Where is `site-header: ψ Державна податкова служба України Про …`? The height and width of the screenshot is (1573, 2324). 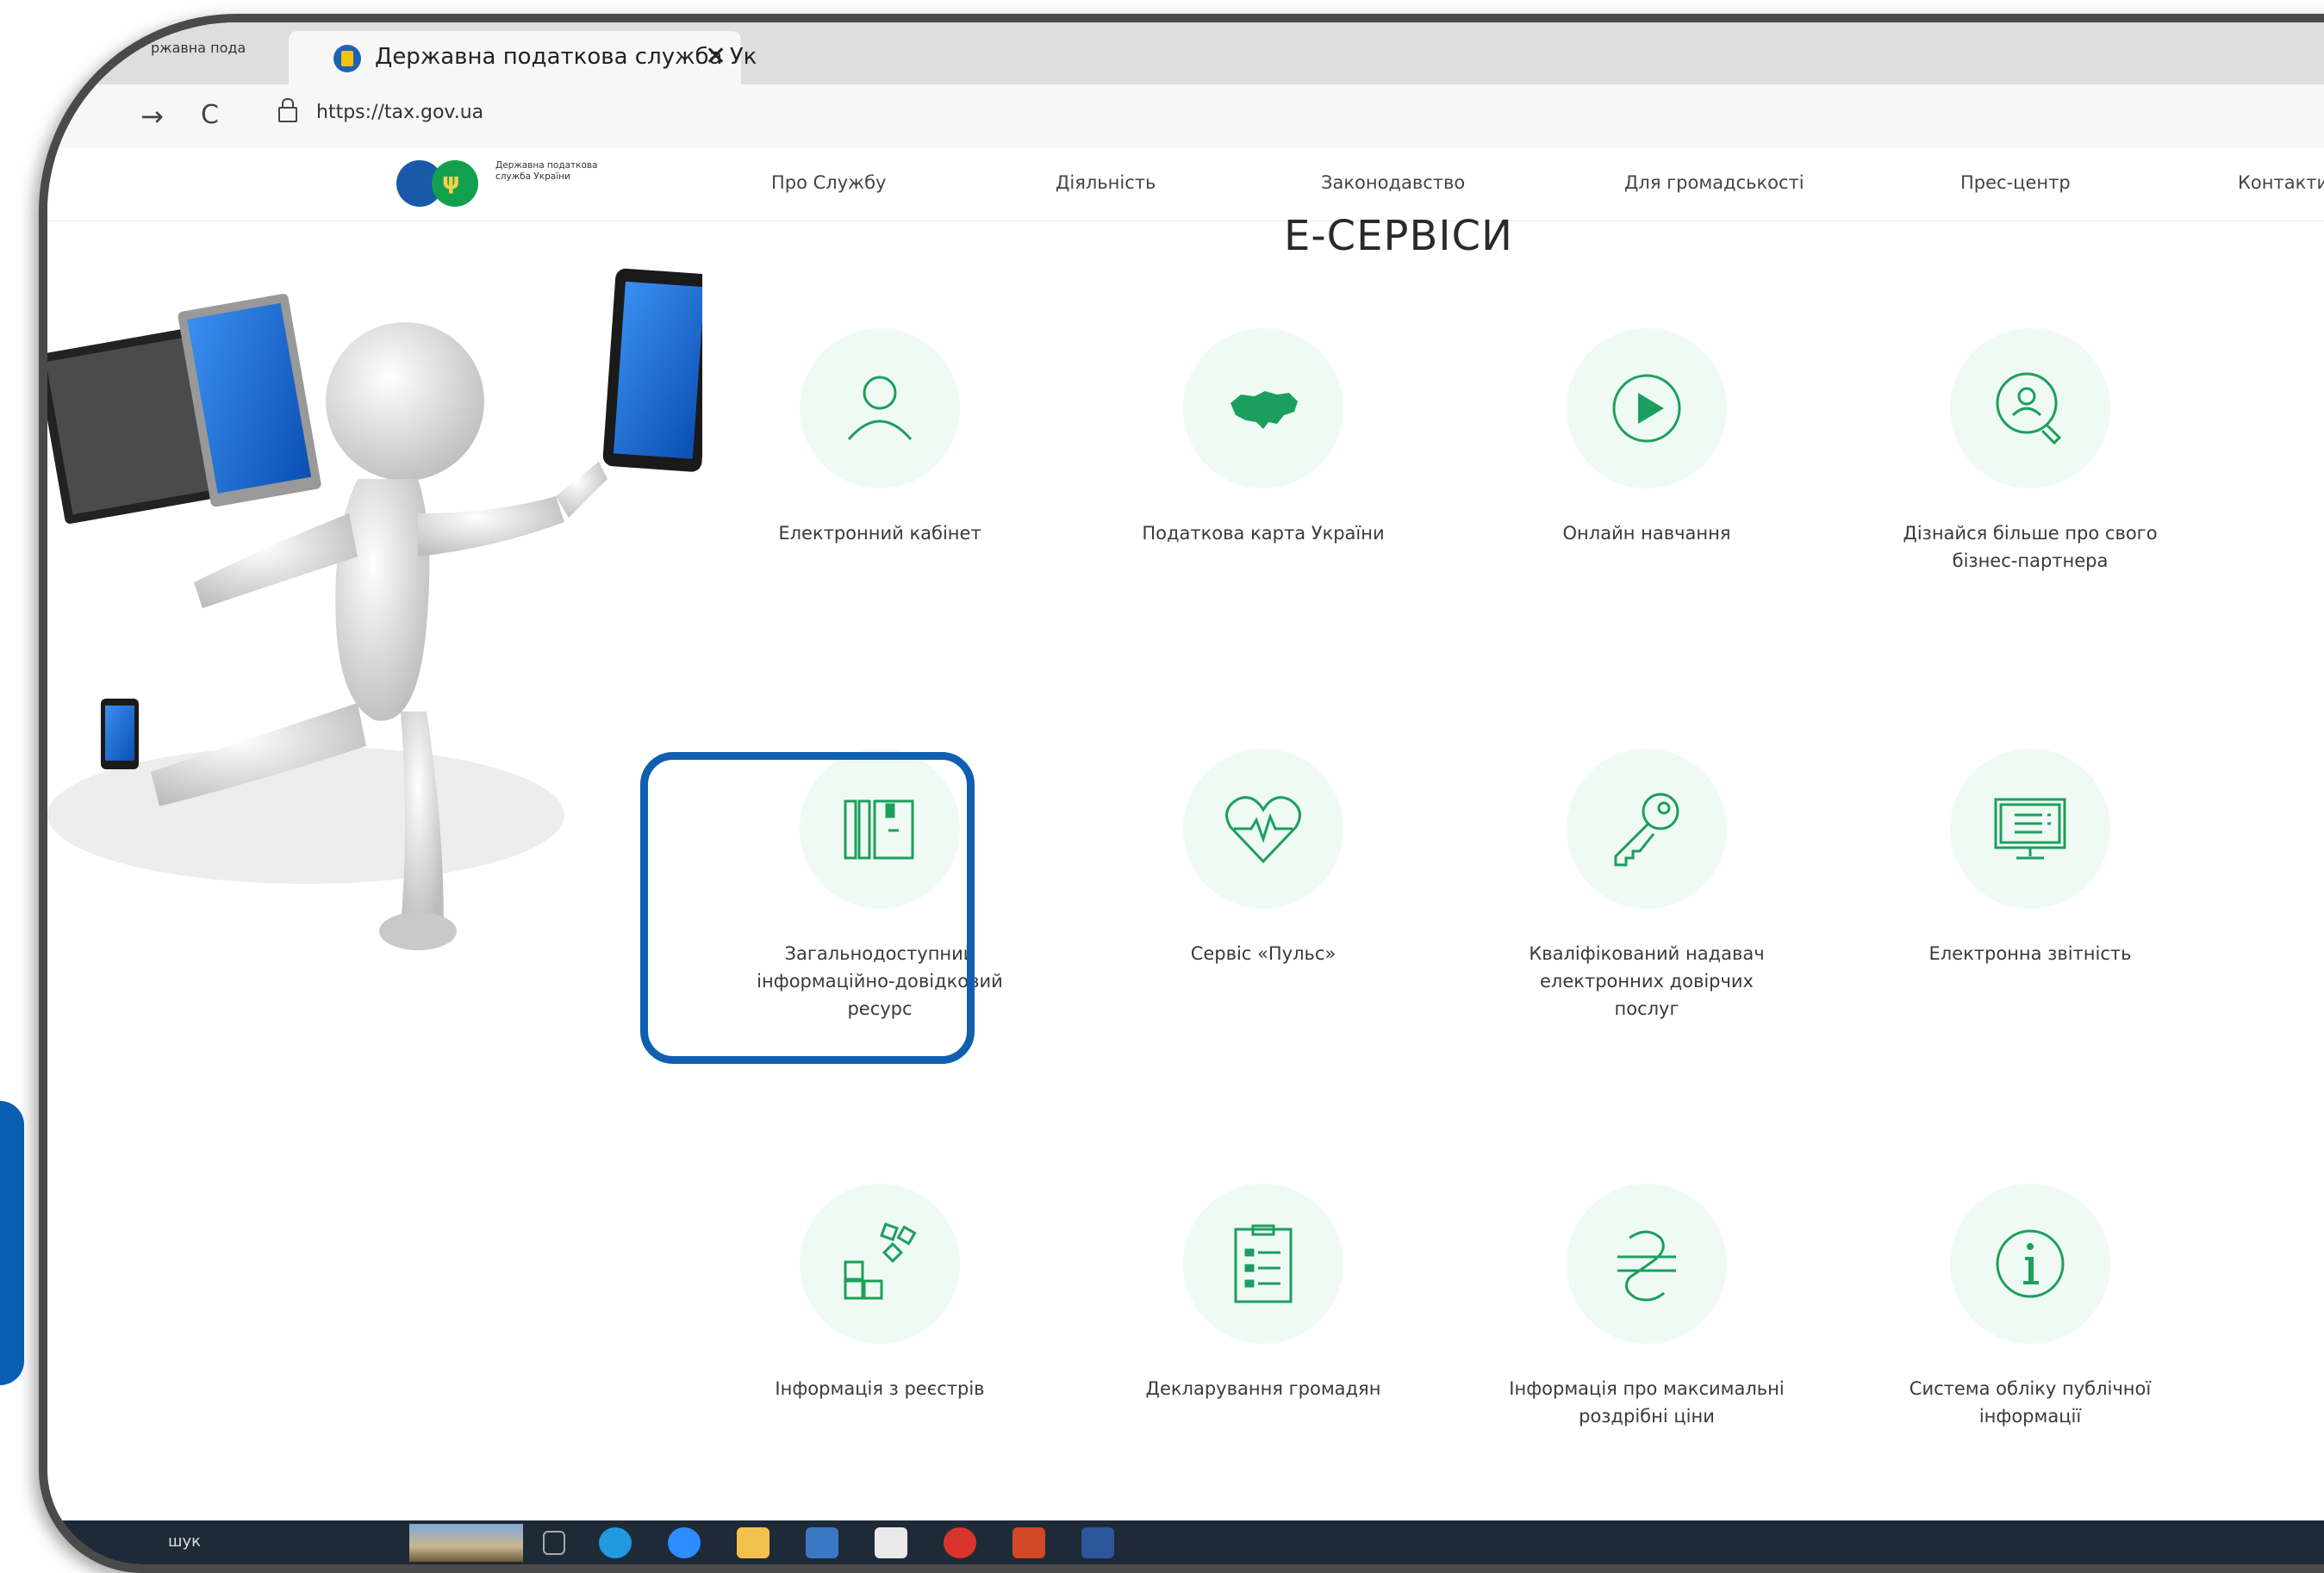
site-header: ψ Державна податкова служба України Про … is located at coordinates (1185, 184).